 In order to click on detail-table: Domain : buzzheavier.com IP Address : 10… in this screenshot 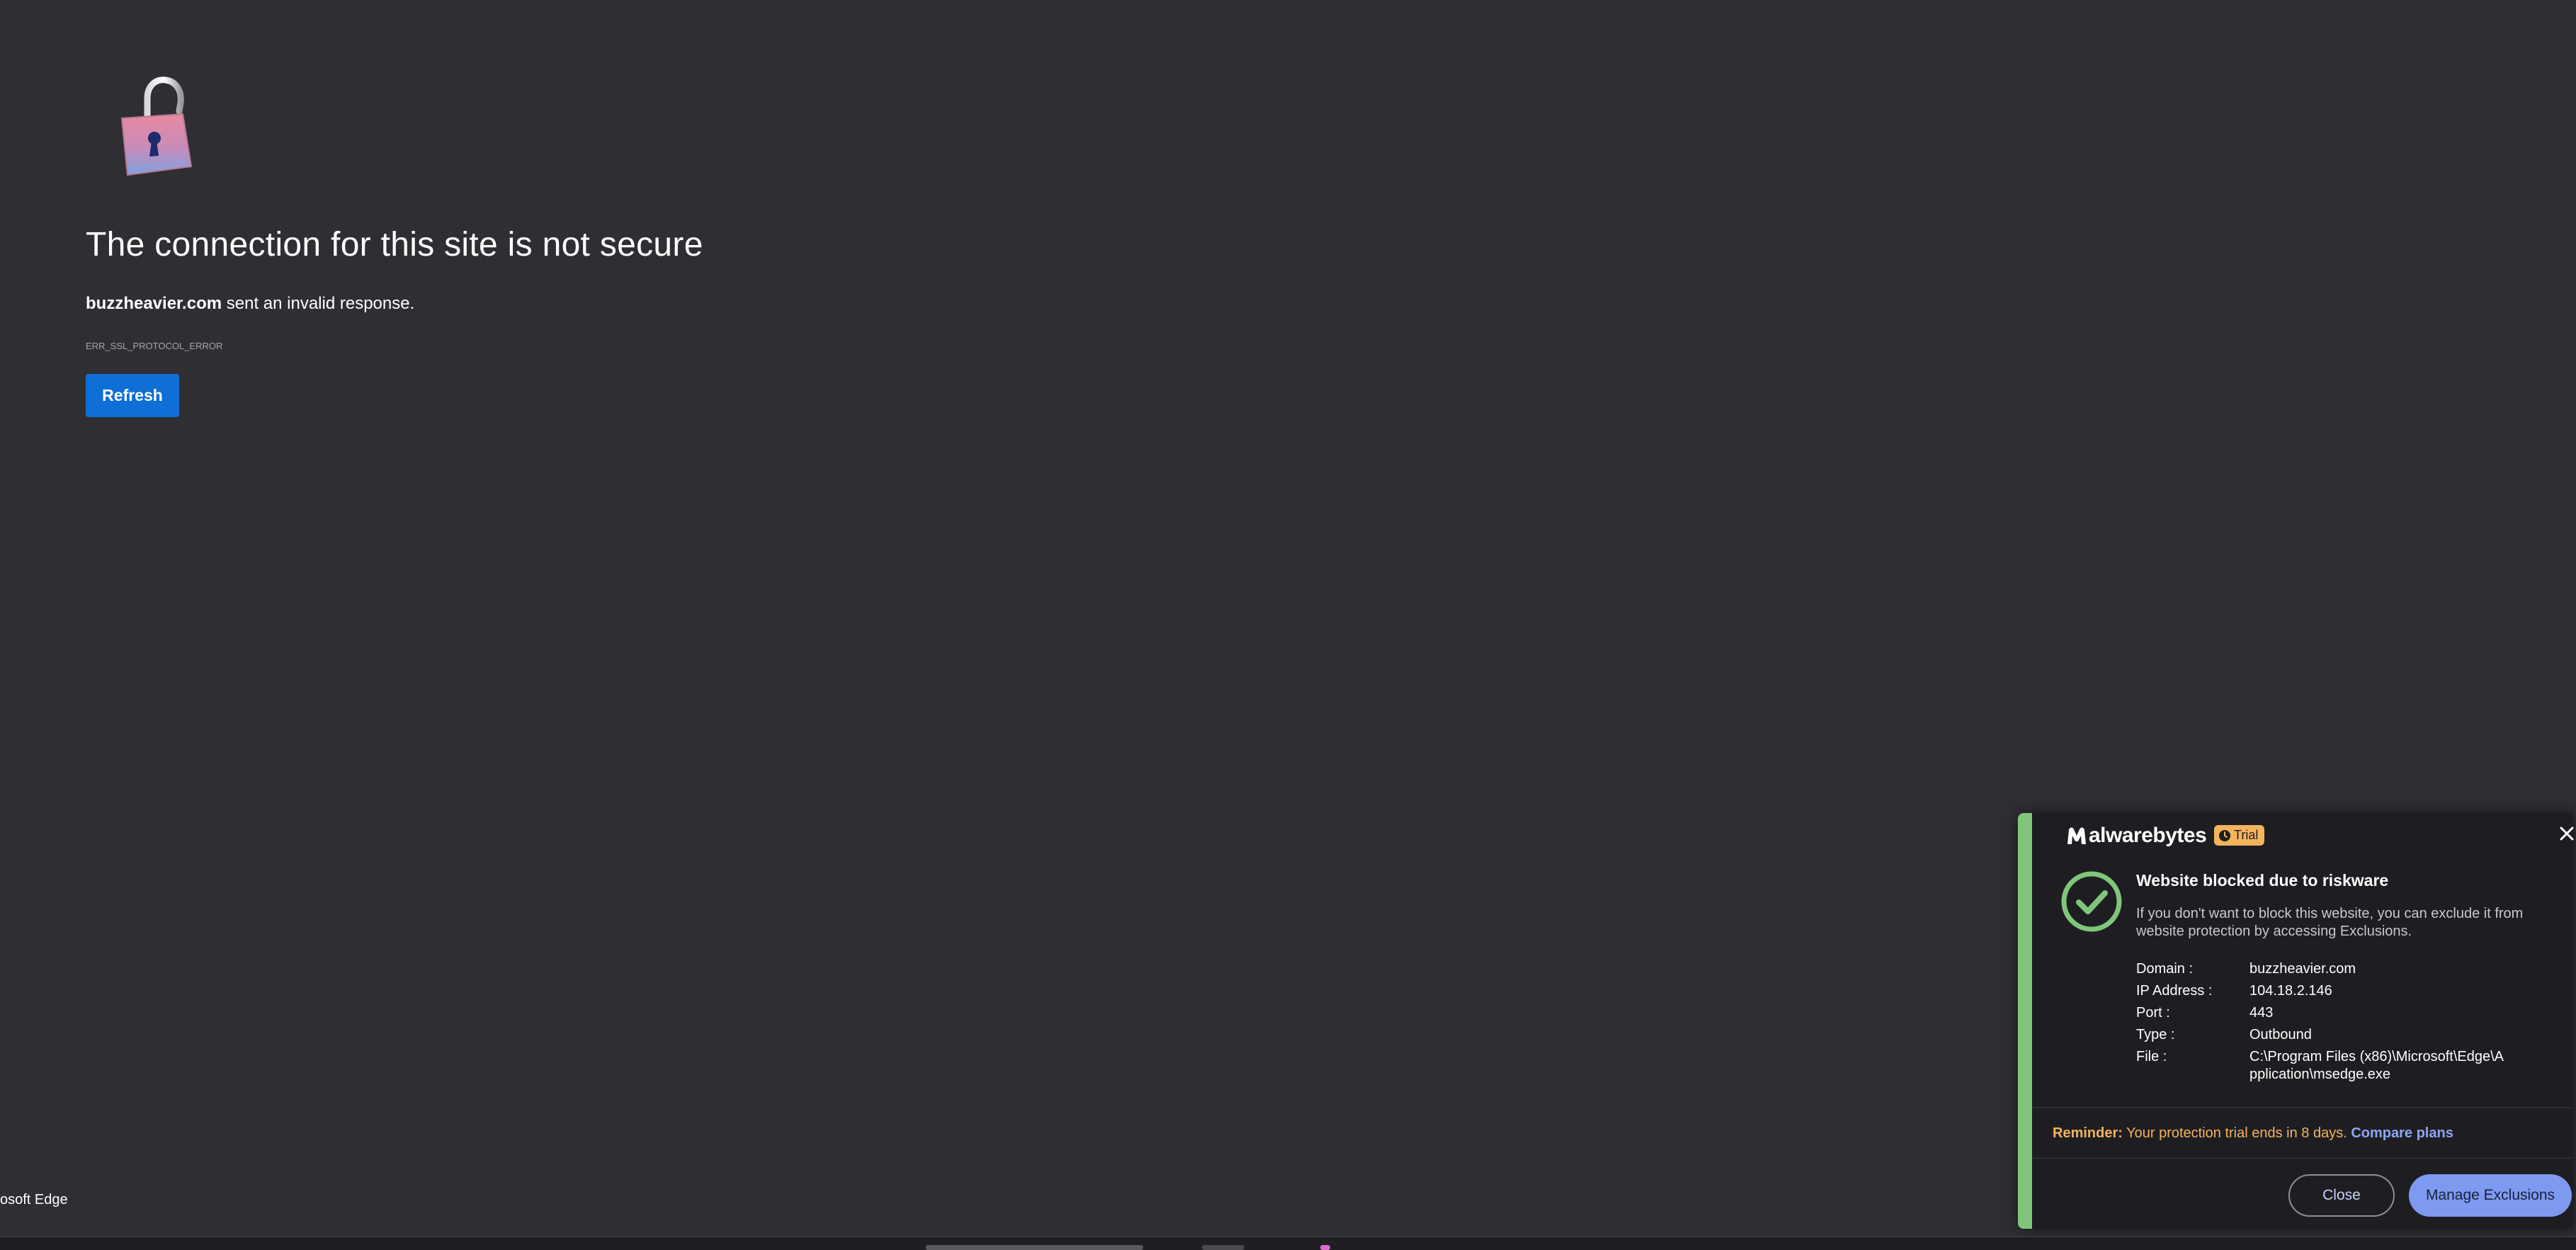, I will do `click(2348, 1024)`.